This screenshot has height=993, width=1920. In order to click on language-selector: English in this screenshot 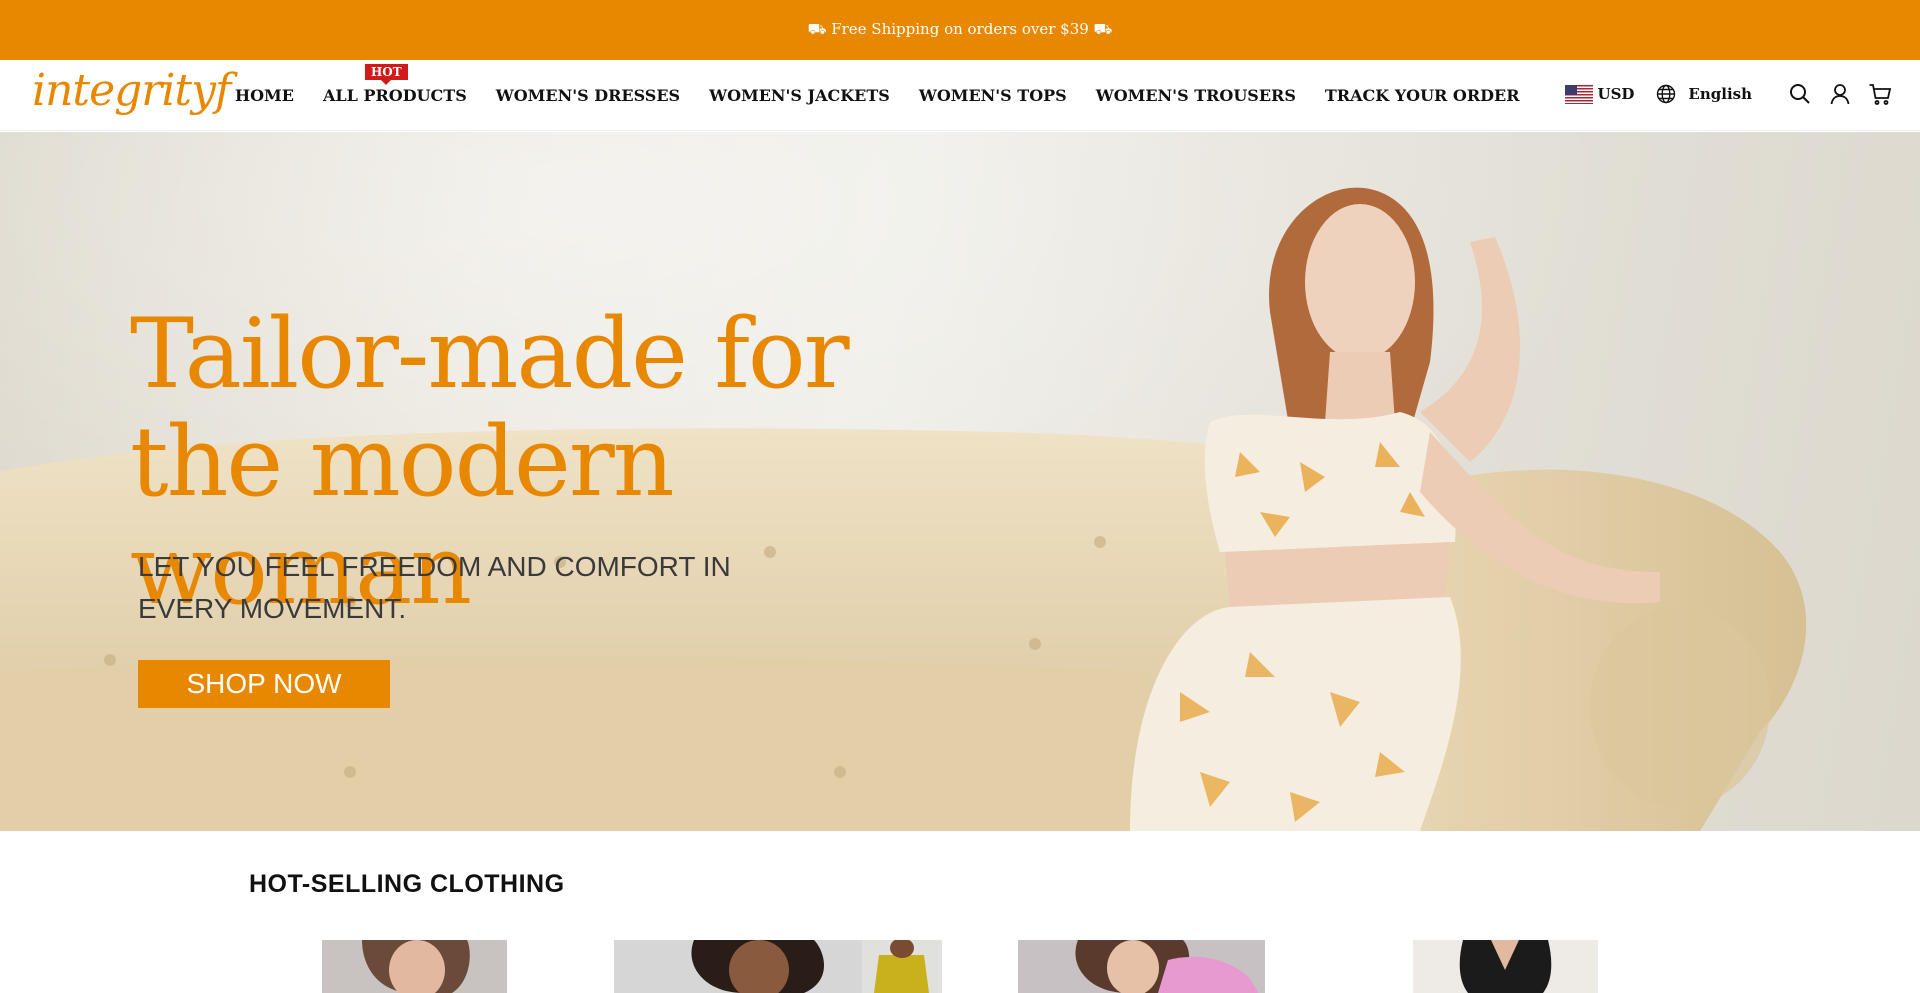, I will do `click(1704, 94)`.